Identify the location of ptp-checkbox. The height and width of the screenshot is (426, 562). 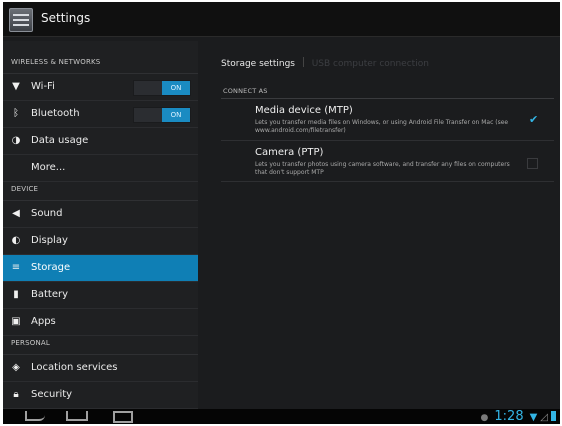
(532, 163).